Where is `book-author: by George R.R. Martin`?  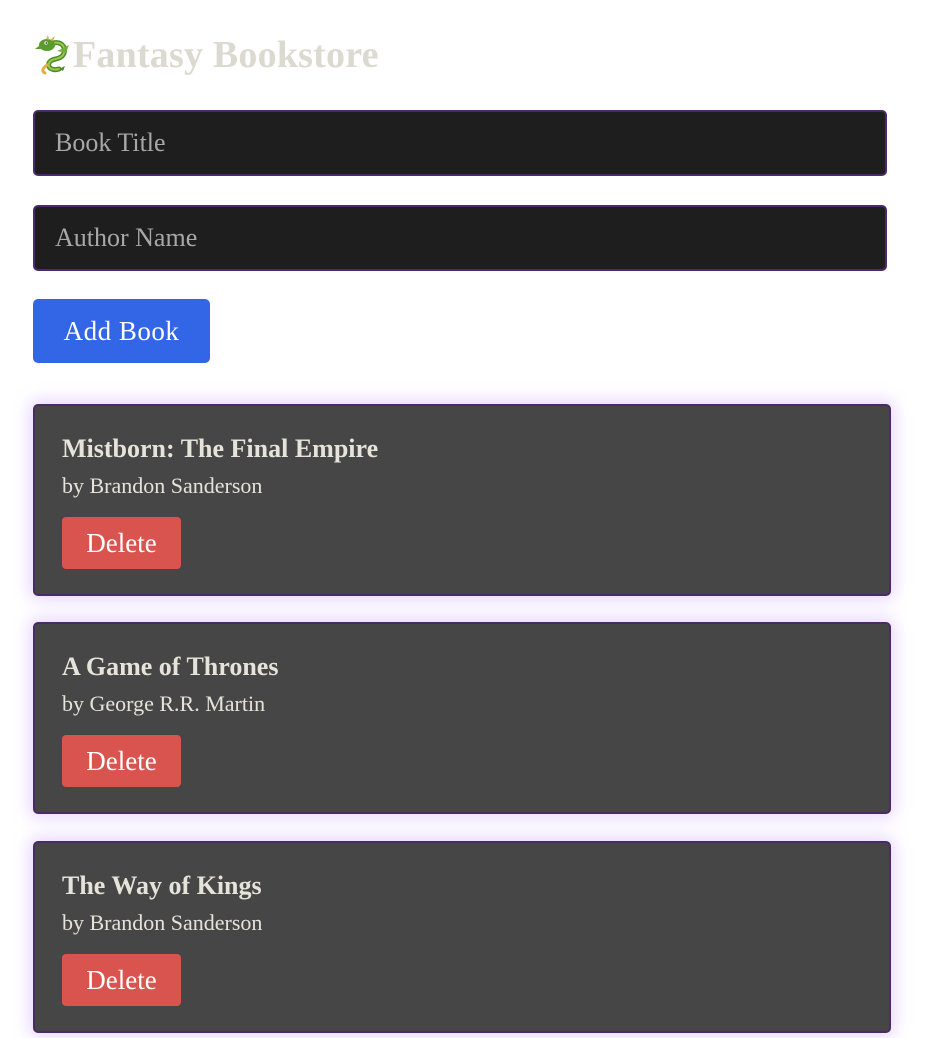 book-author: by George R.R. Martin is located at coordinates (164, 703).